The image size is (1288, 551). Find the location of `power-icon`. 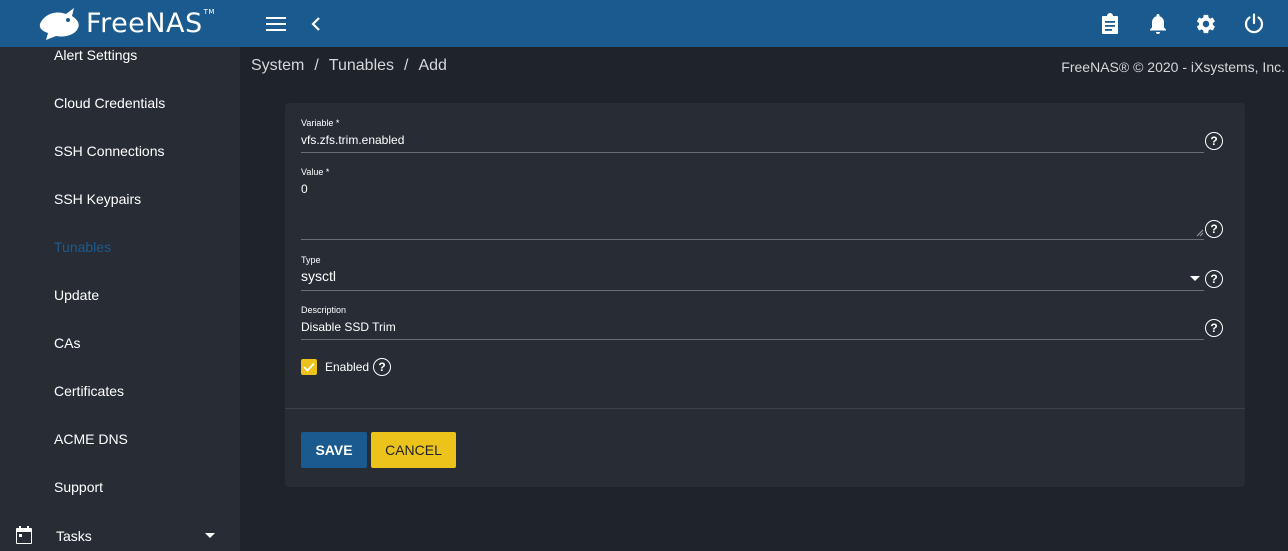

power-icon is located at coordinates (1254, 23).